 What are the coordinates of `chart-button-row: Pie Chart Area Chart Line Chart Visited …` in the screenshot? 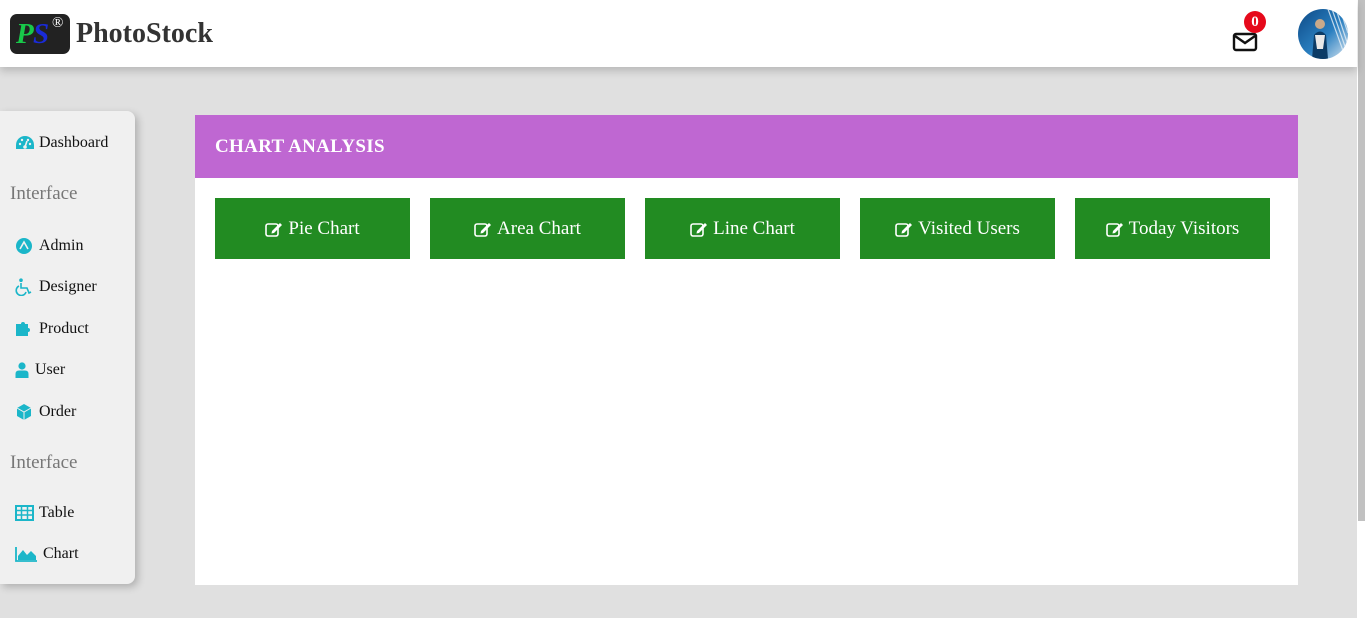 It's located at (742, 228).